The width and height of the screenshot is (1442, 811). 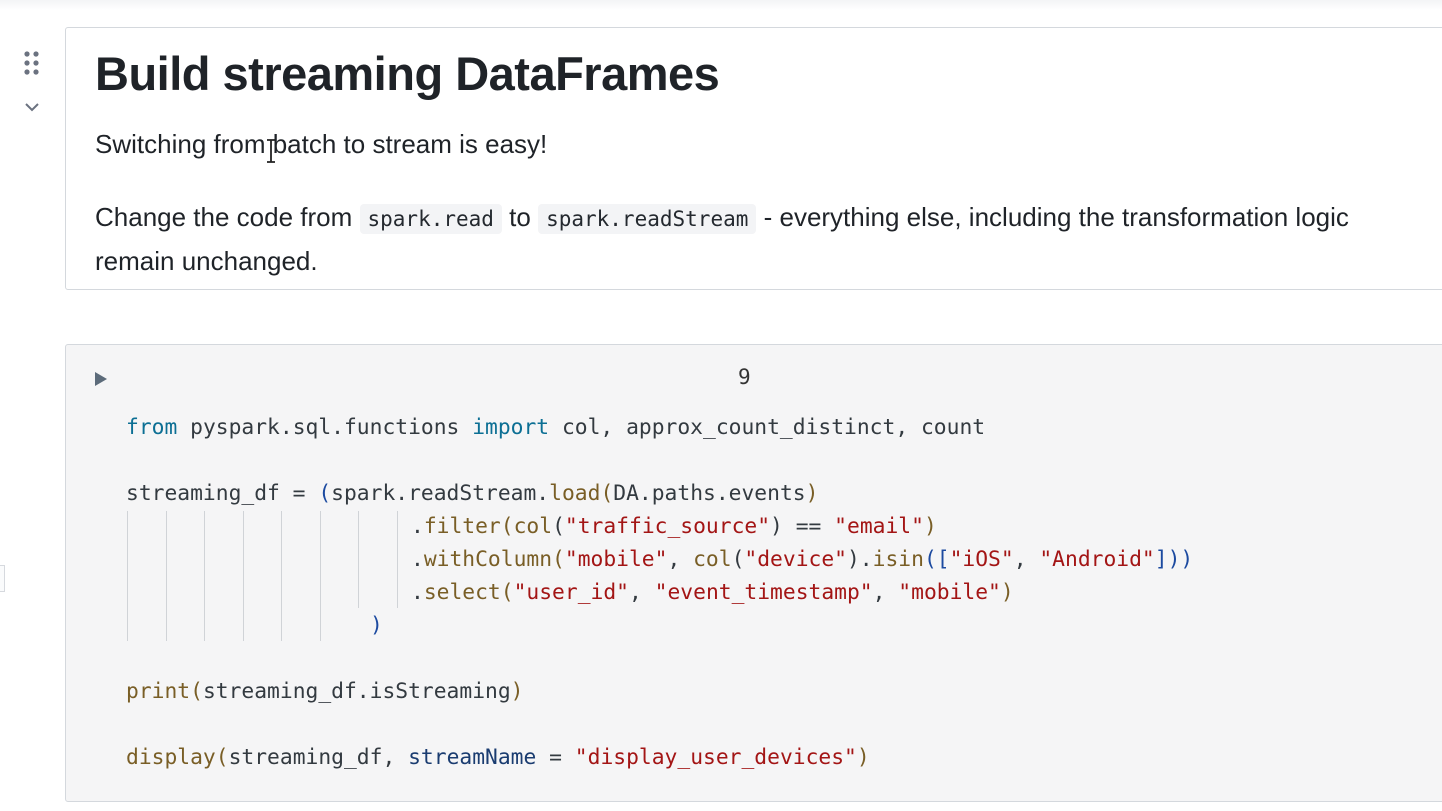 What do you see at coordinates (647, 219) in the screenshot?
I see `inline-code: spark.readStream` at bounding box center [647, 219].